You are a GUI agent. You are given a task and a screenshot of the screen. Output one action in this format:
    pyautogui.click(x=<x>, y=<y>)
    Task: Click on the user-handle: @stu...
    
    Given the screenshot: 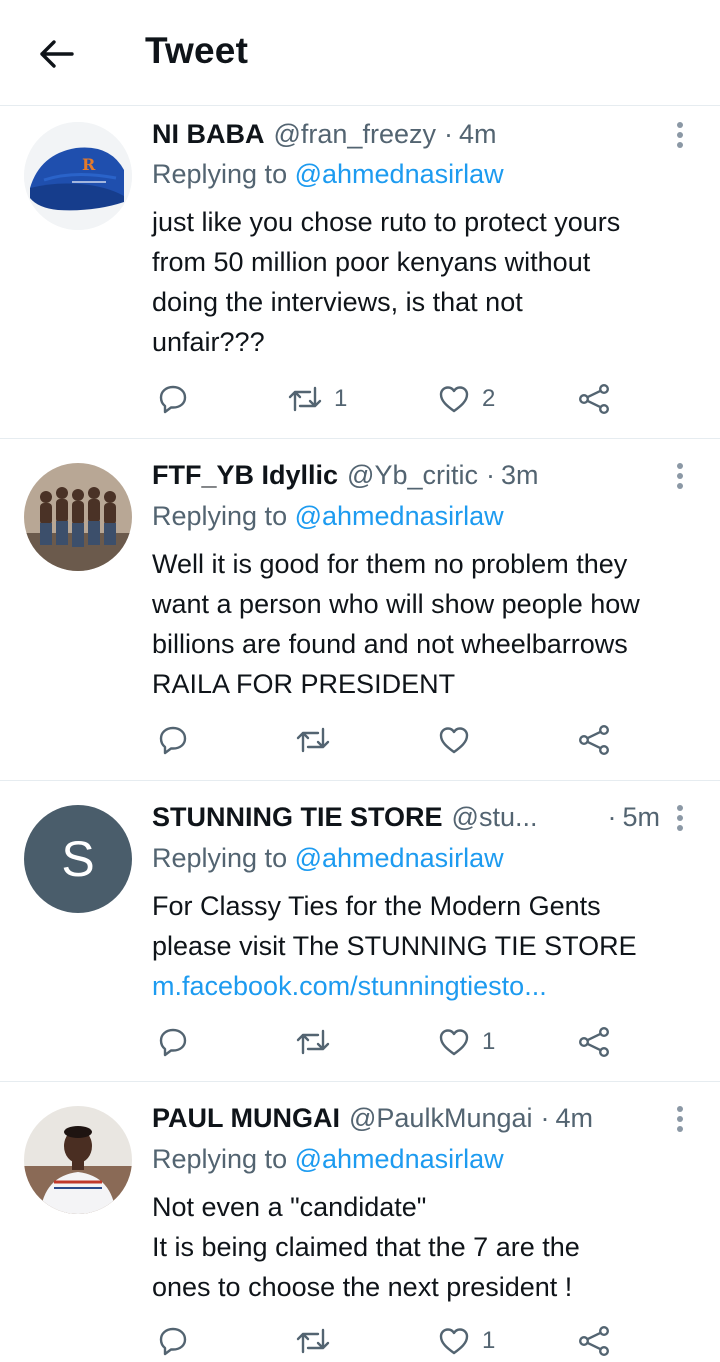 What is the action you would take?
    pyautogui.click(x=495, y=817)
    